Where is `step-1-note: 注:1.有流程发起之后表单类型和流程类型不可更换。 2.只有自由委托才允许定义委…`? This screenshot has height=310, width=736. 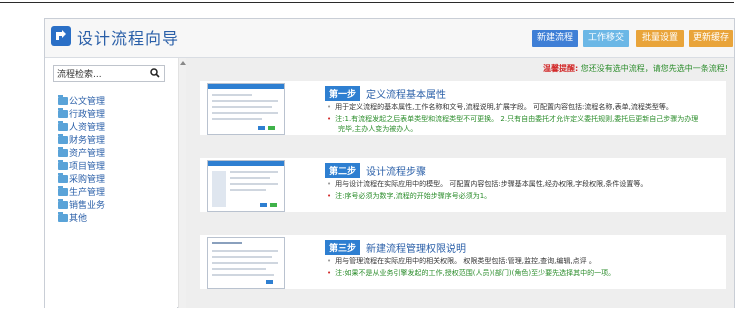
step-1-note: 注:1.有流程发起之后表单类型和流程类型不可更换。 2.只有自由委托才允许定义委… is located at coordinates (517, 119).